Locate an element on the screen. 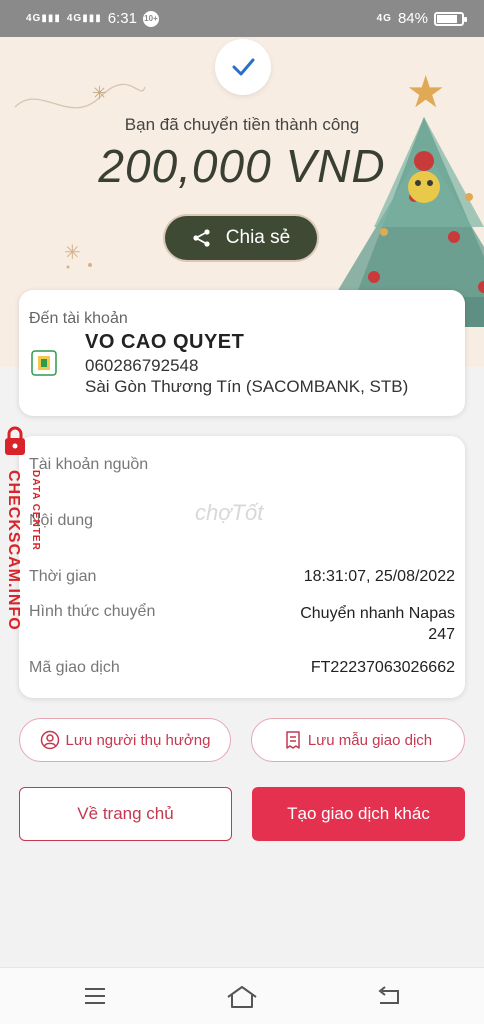 The image size is (484, 1024). data-center-watermark: DATA CENTER is located at coordinates (35, 510).